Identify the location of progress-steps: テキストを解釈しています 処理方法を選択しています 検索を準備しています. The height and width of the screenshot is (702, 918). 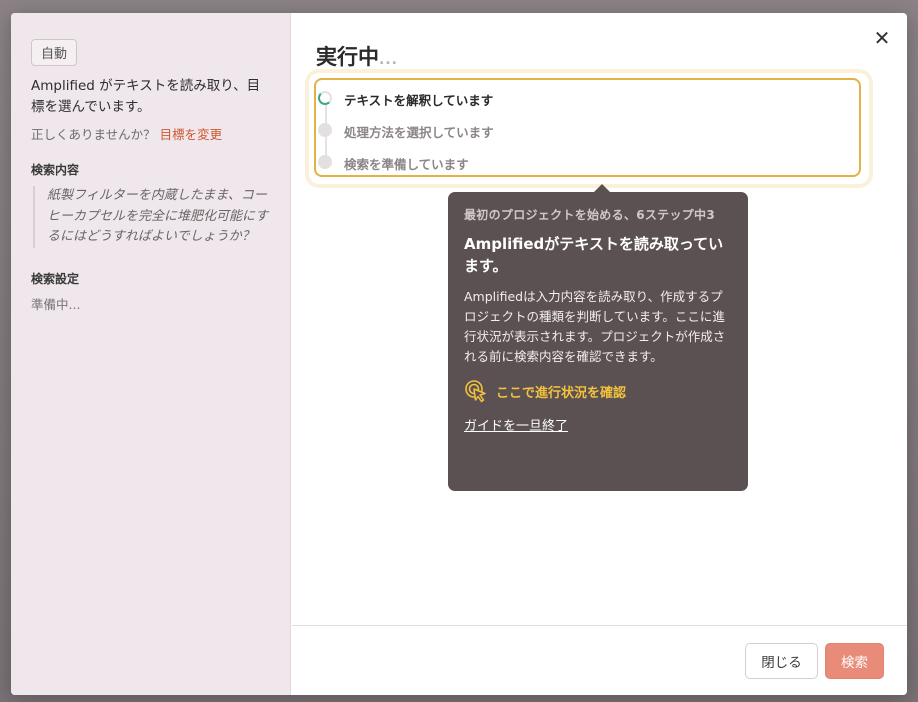
(587, 127).